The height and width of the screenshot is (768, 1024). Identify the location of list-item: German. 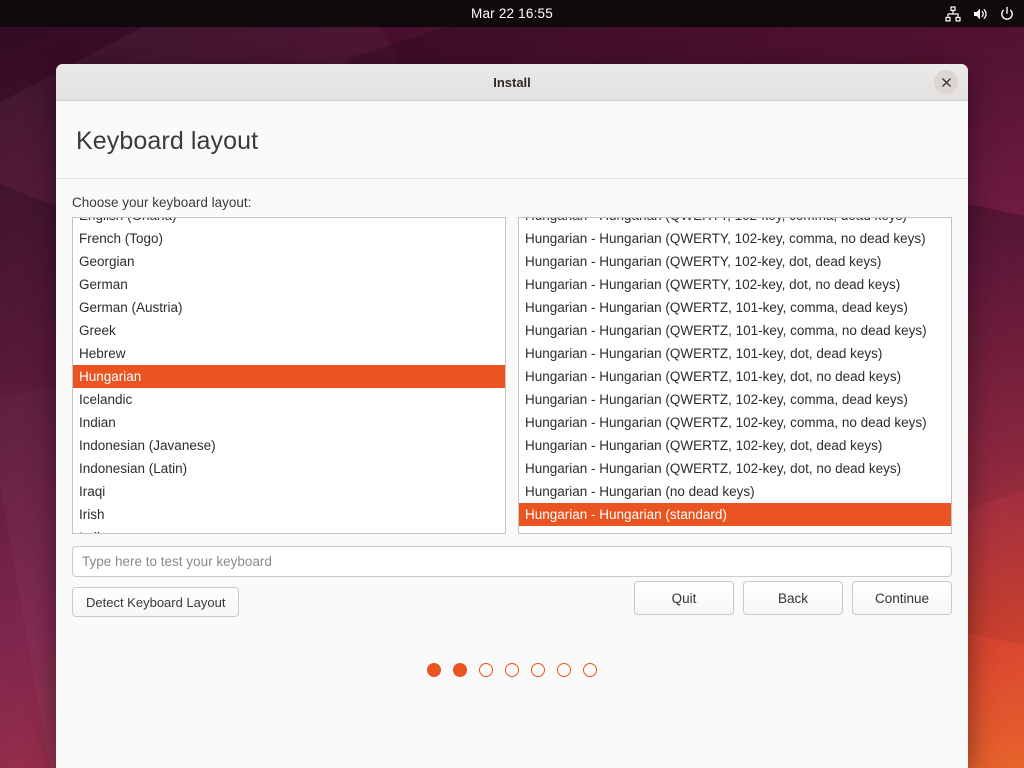
(289, 284).